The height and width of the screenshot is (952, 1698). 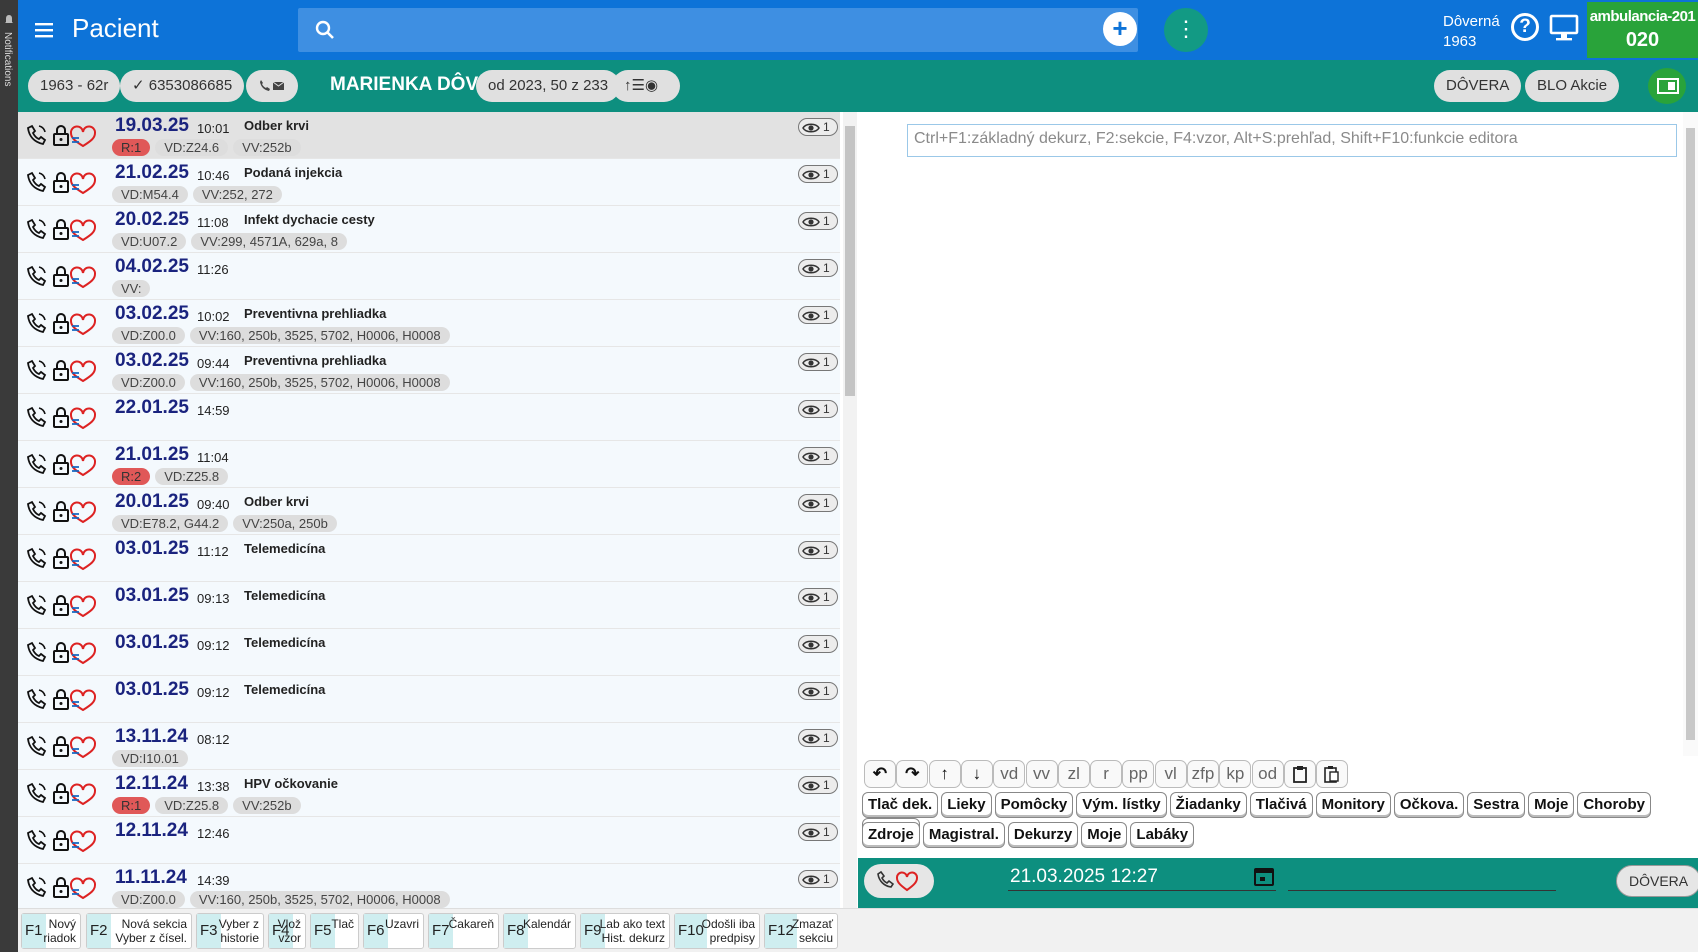 I want to click on notifications-sidebar: Notifications, so click(x=9, y=476).